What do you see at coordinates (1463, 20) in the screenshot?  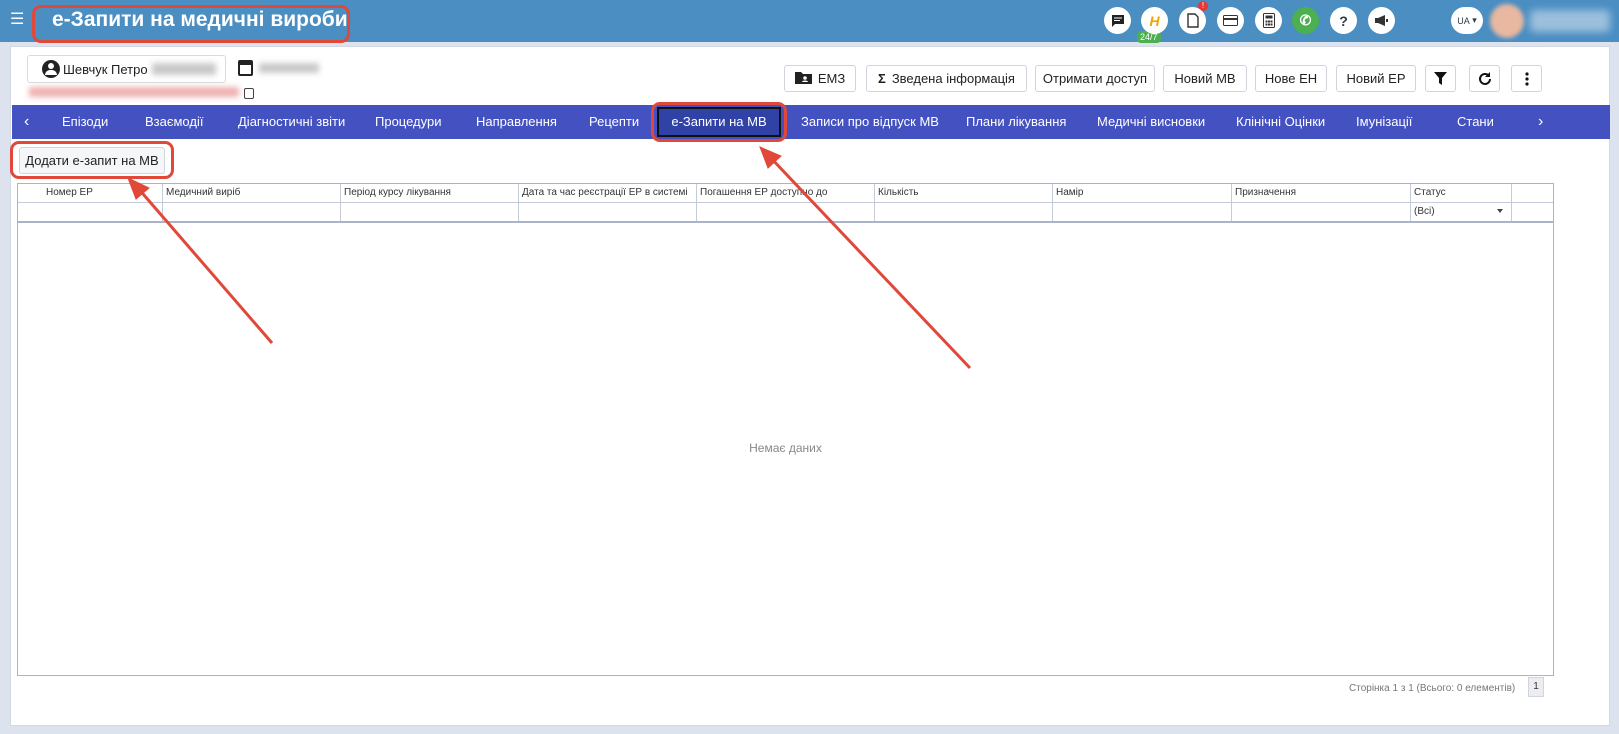 I see `language-label: UA` at bounding box center [1463, 20].